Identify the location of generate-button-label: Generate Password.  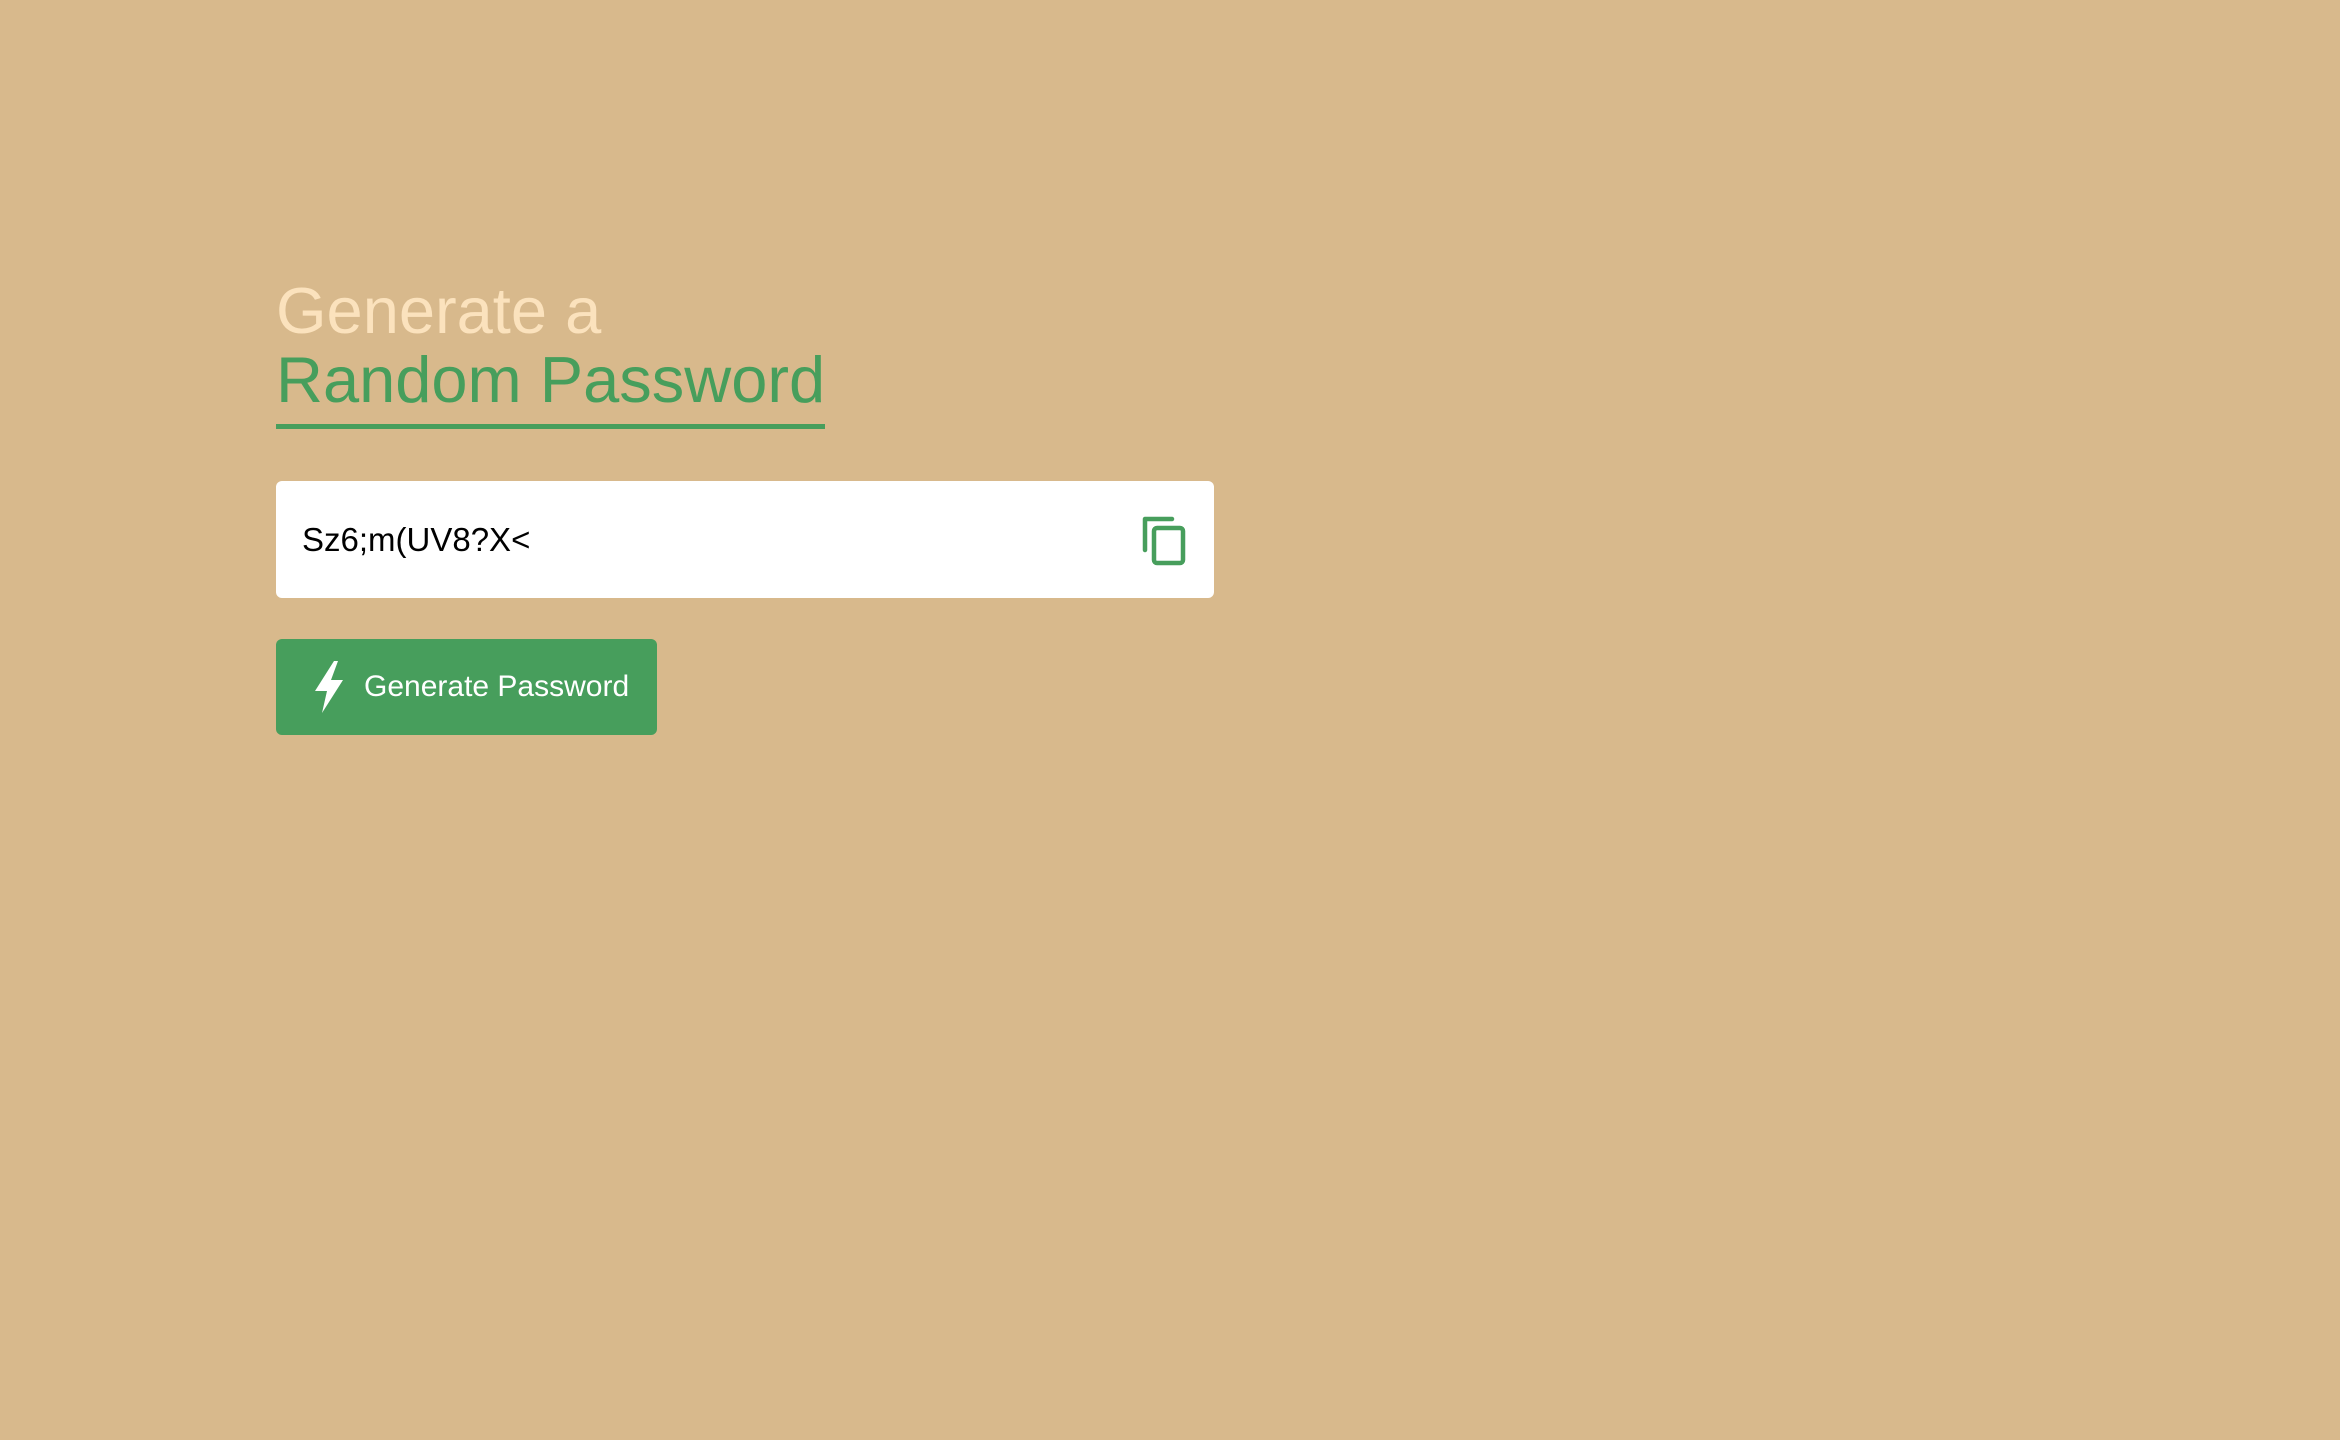
(497, 686).